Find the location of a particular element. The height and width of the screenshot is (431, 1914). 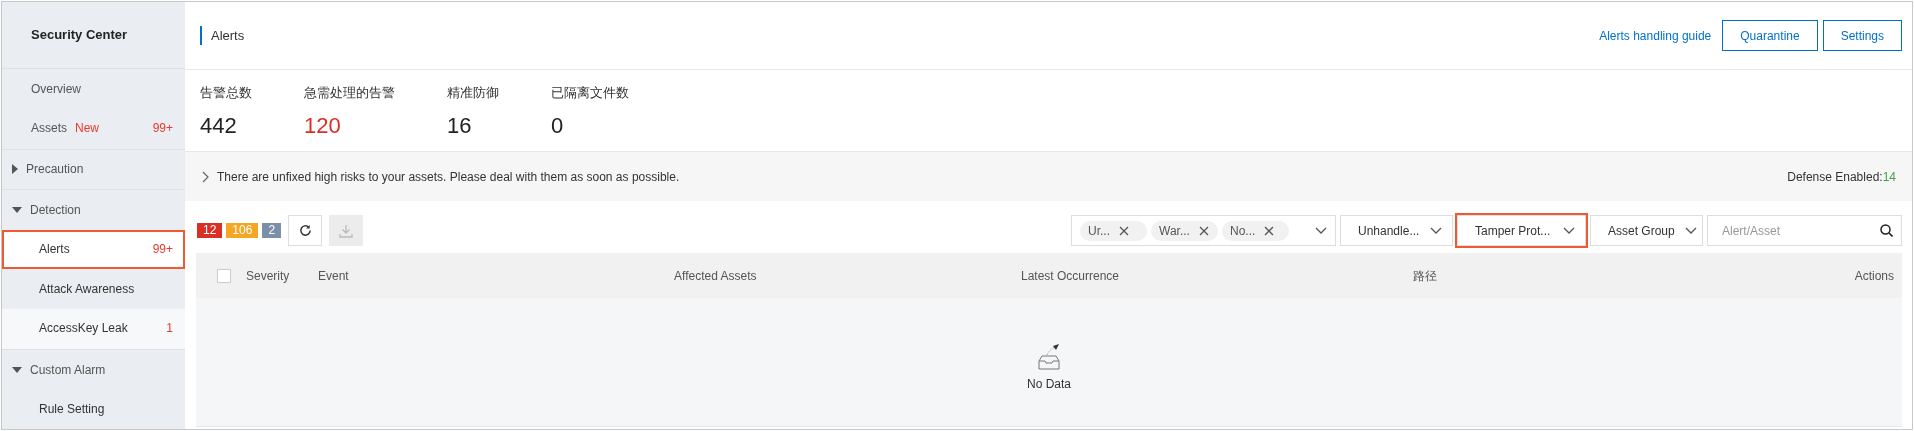

empty-state-text: No Data is located at coordinates (1049, 384).